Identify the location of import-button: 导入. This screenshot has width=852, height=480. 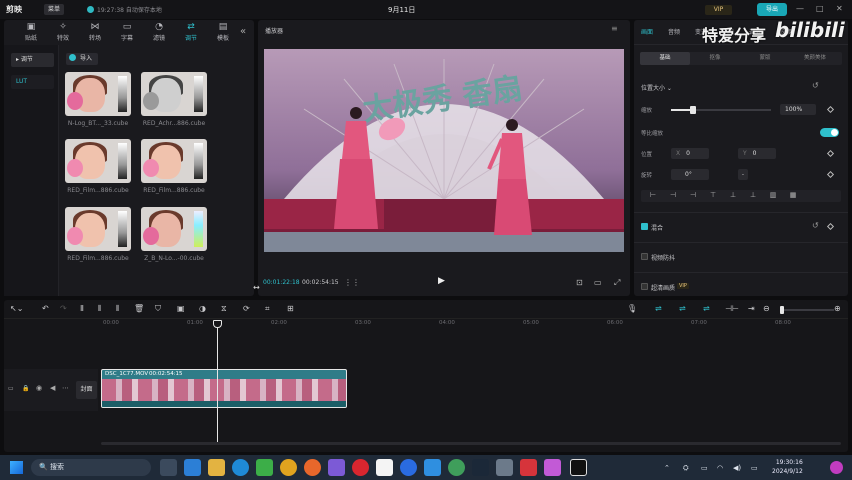
(82, 59).